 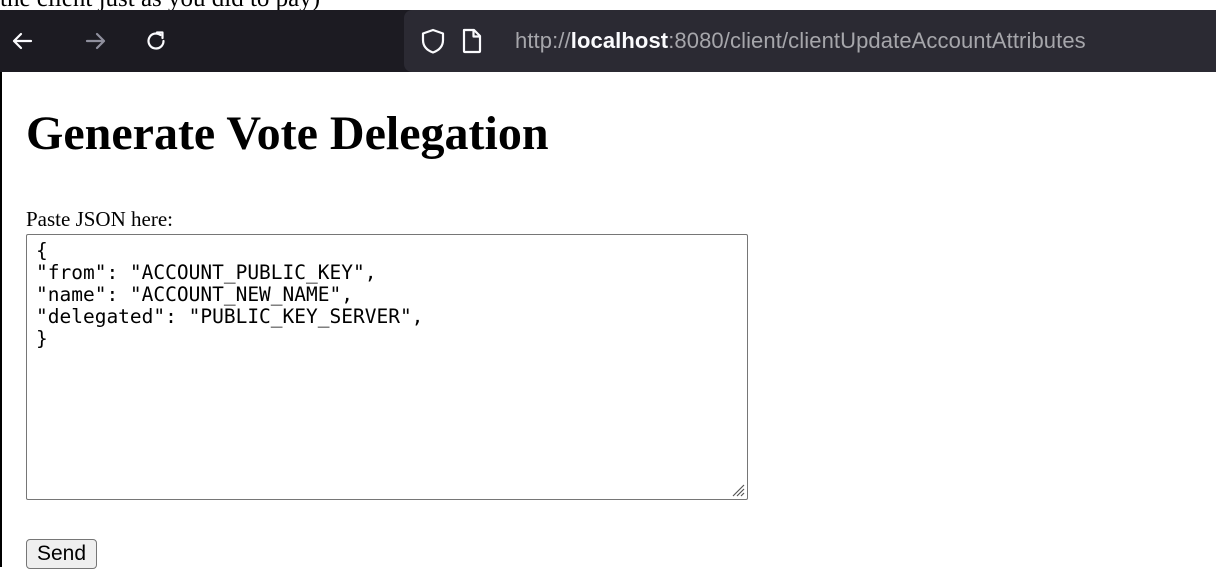 What do you see at coordinates (737, 489) in the screenshot?
I see `resize-grip-icon` at bounding box center [737, 489].